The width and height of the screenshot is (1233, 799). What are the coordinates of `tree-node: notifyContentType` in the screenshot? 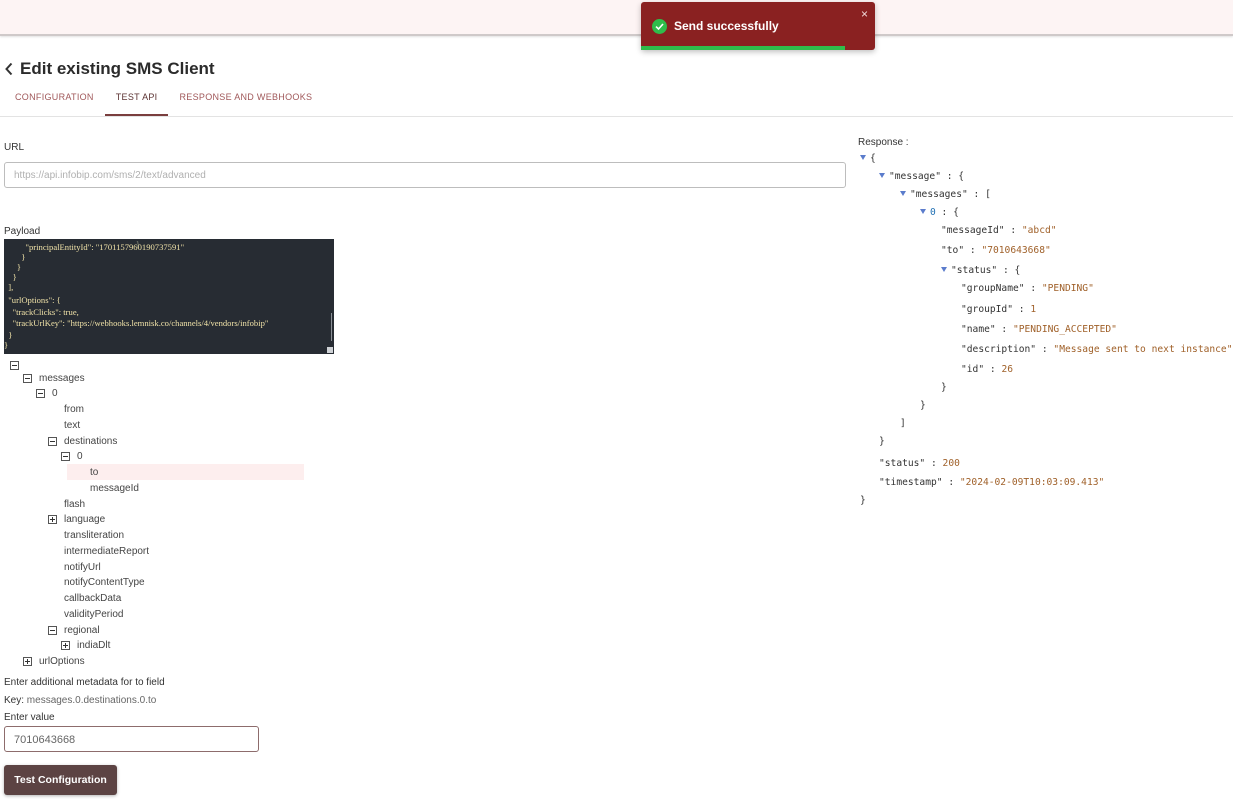 It's located at (104, 583).